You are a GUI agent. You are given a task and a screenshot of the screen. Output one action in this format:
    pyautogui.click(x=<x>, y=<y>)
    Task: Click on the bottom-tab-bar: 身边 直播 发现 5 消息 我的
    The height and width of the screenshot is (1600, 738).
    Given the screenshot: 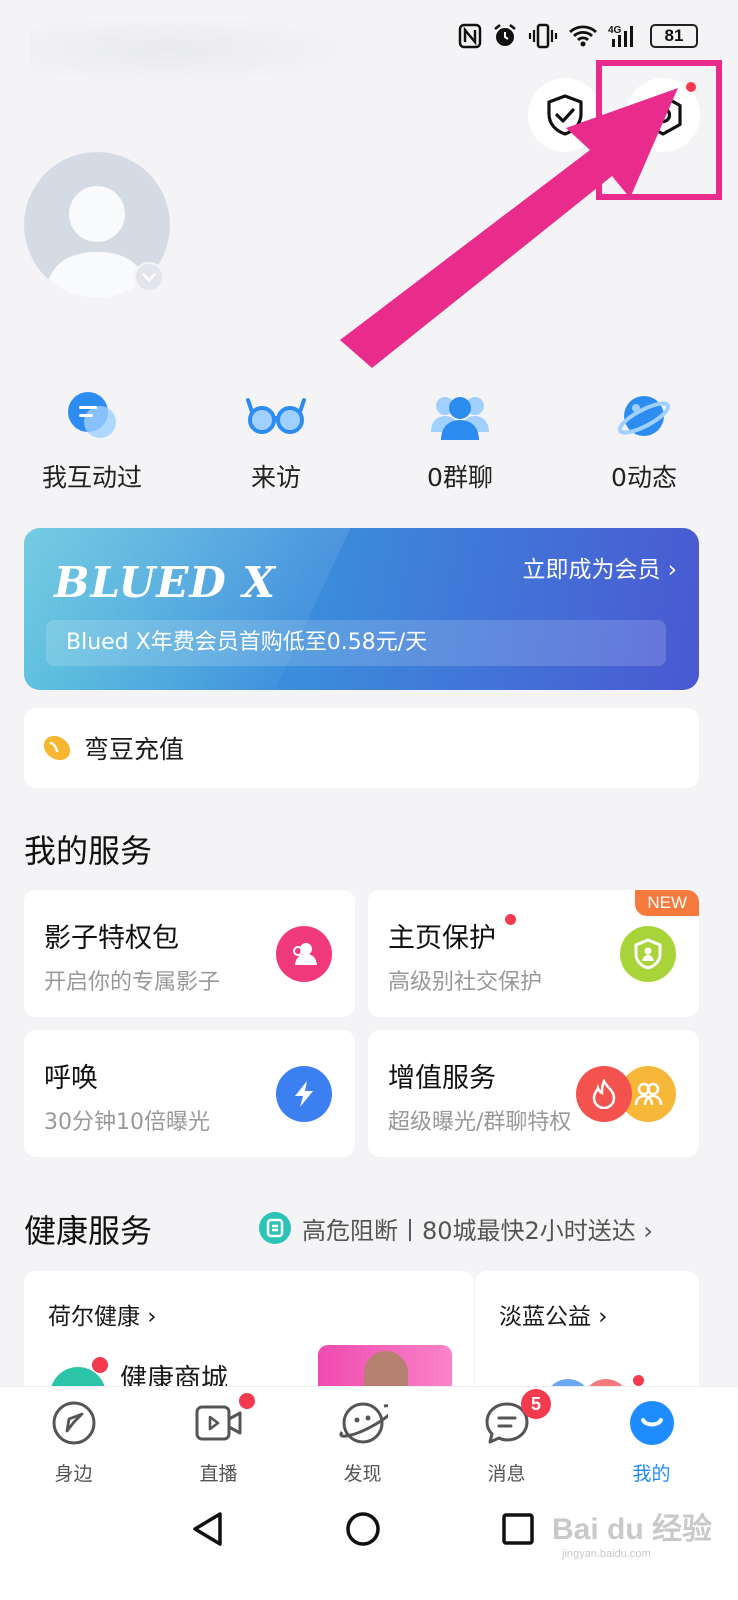 What is the action you would take?
    pyautogui.click(x=369, y=1441)
    